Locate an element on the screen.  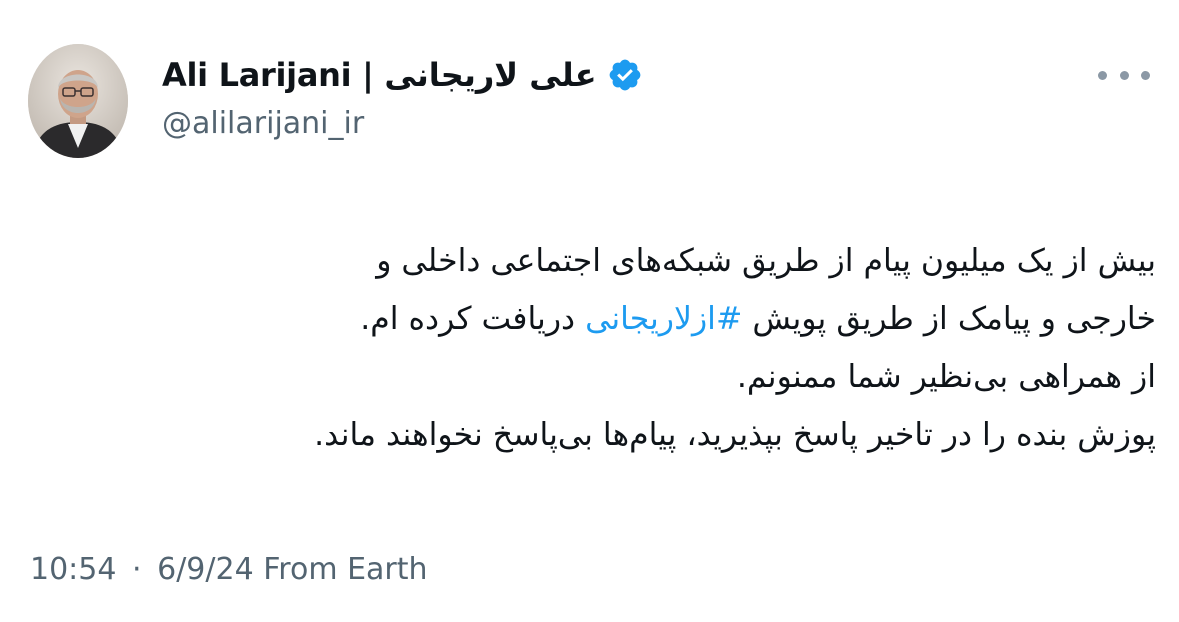
verified-badge-icon is located at coordinates (625, 75).